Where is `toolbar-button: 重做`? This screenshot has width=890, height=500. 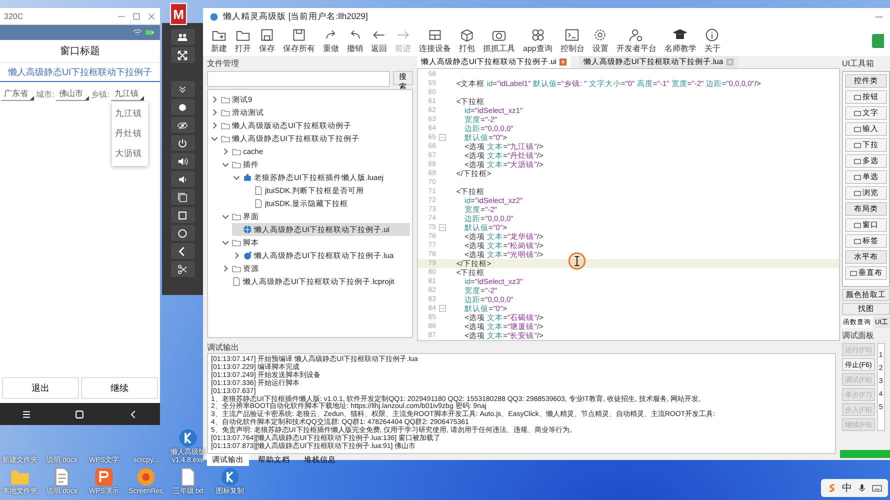 toolbar-button: 重做 is located at coordinates (331, 41).